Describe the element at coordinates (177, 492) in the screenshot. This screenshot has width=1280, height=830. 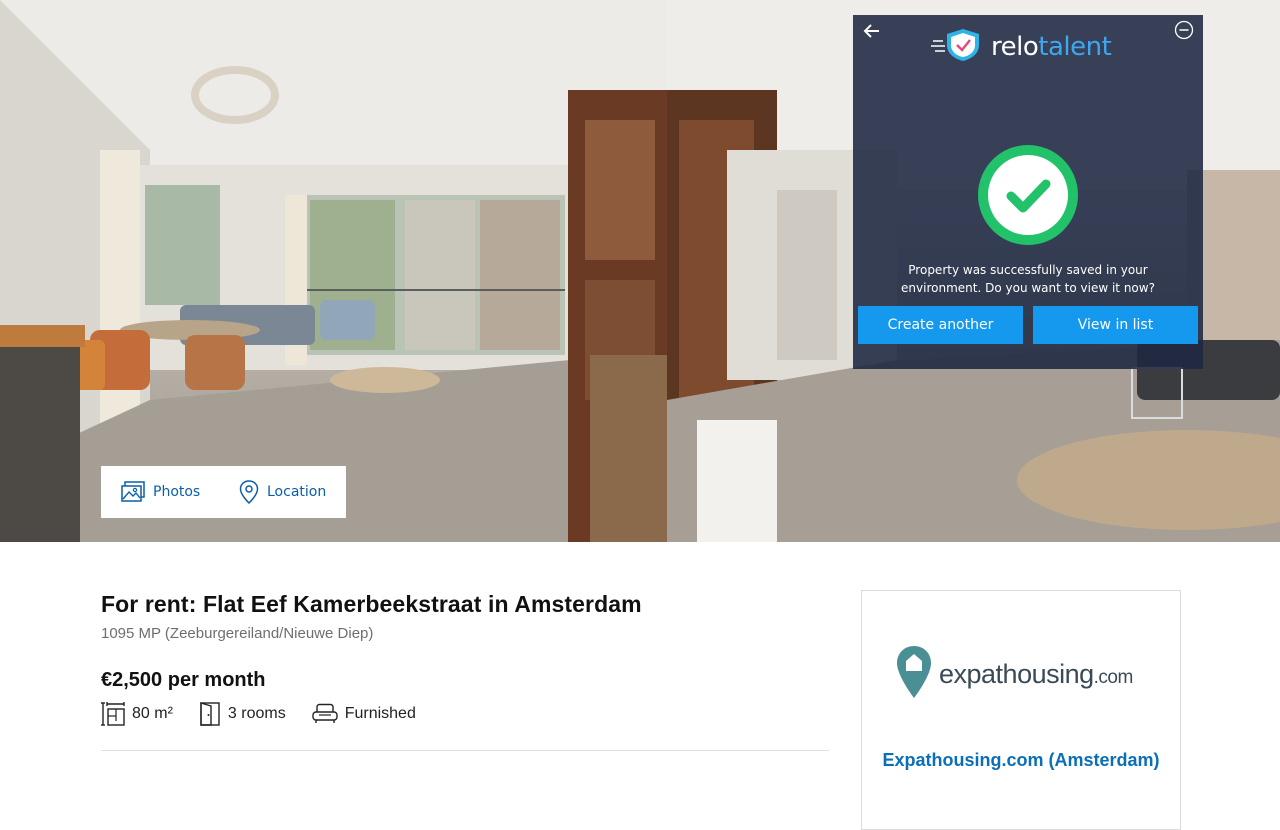
I see `photos-tab-label: Photos` at that location.